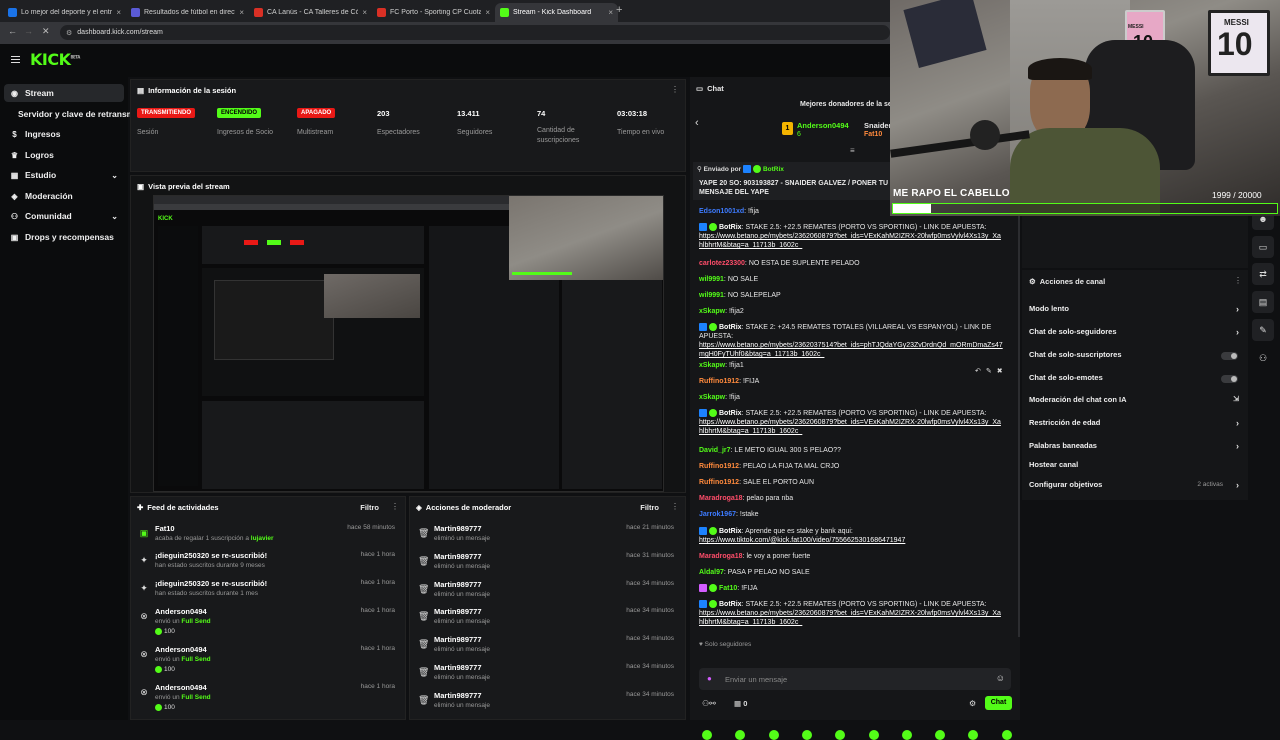  I want to click on feed-item-name: ¡dieguin250320 se re-suscribió!, so click(211, 555).